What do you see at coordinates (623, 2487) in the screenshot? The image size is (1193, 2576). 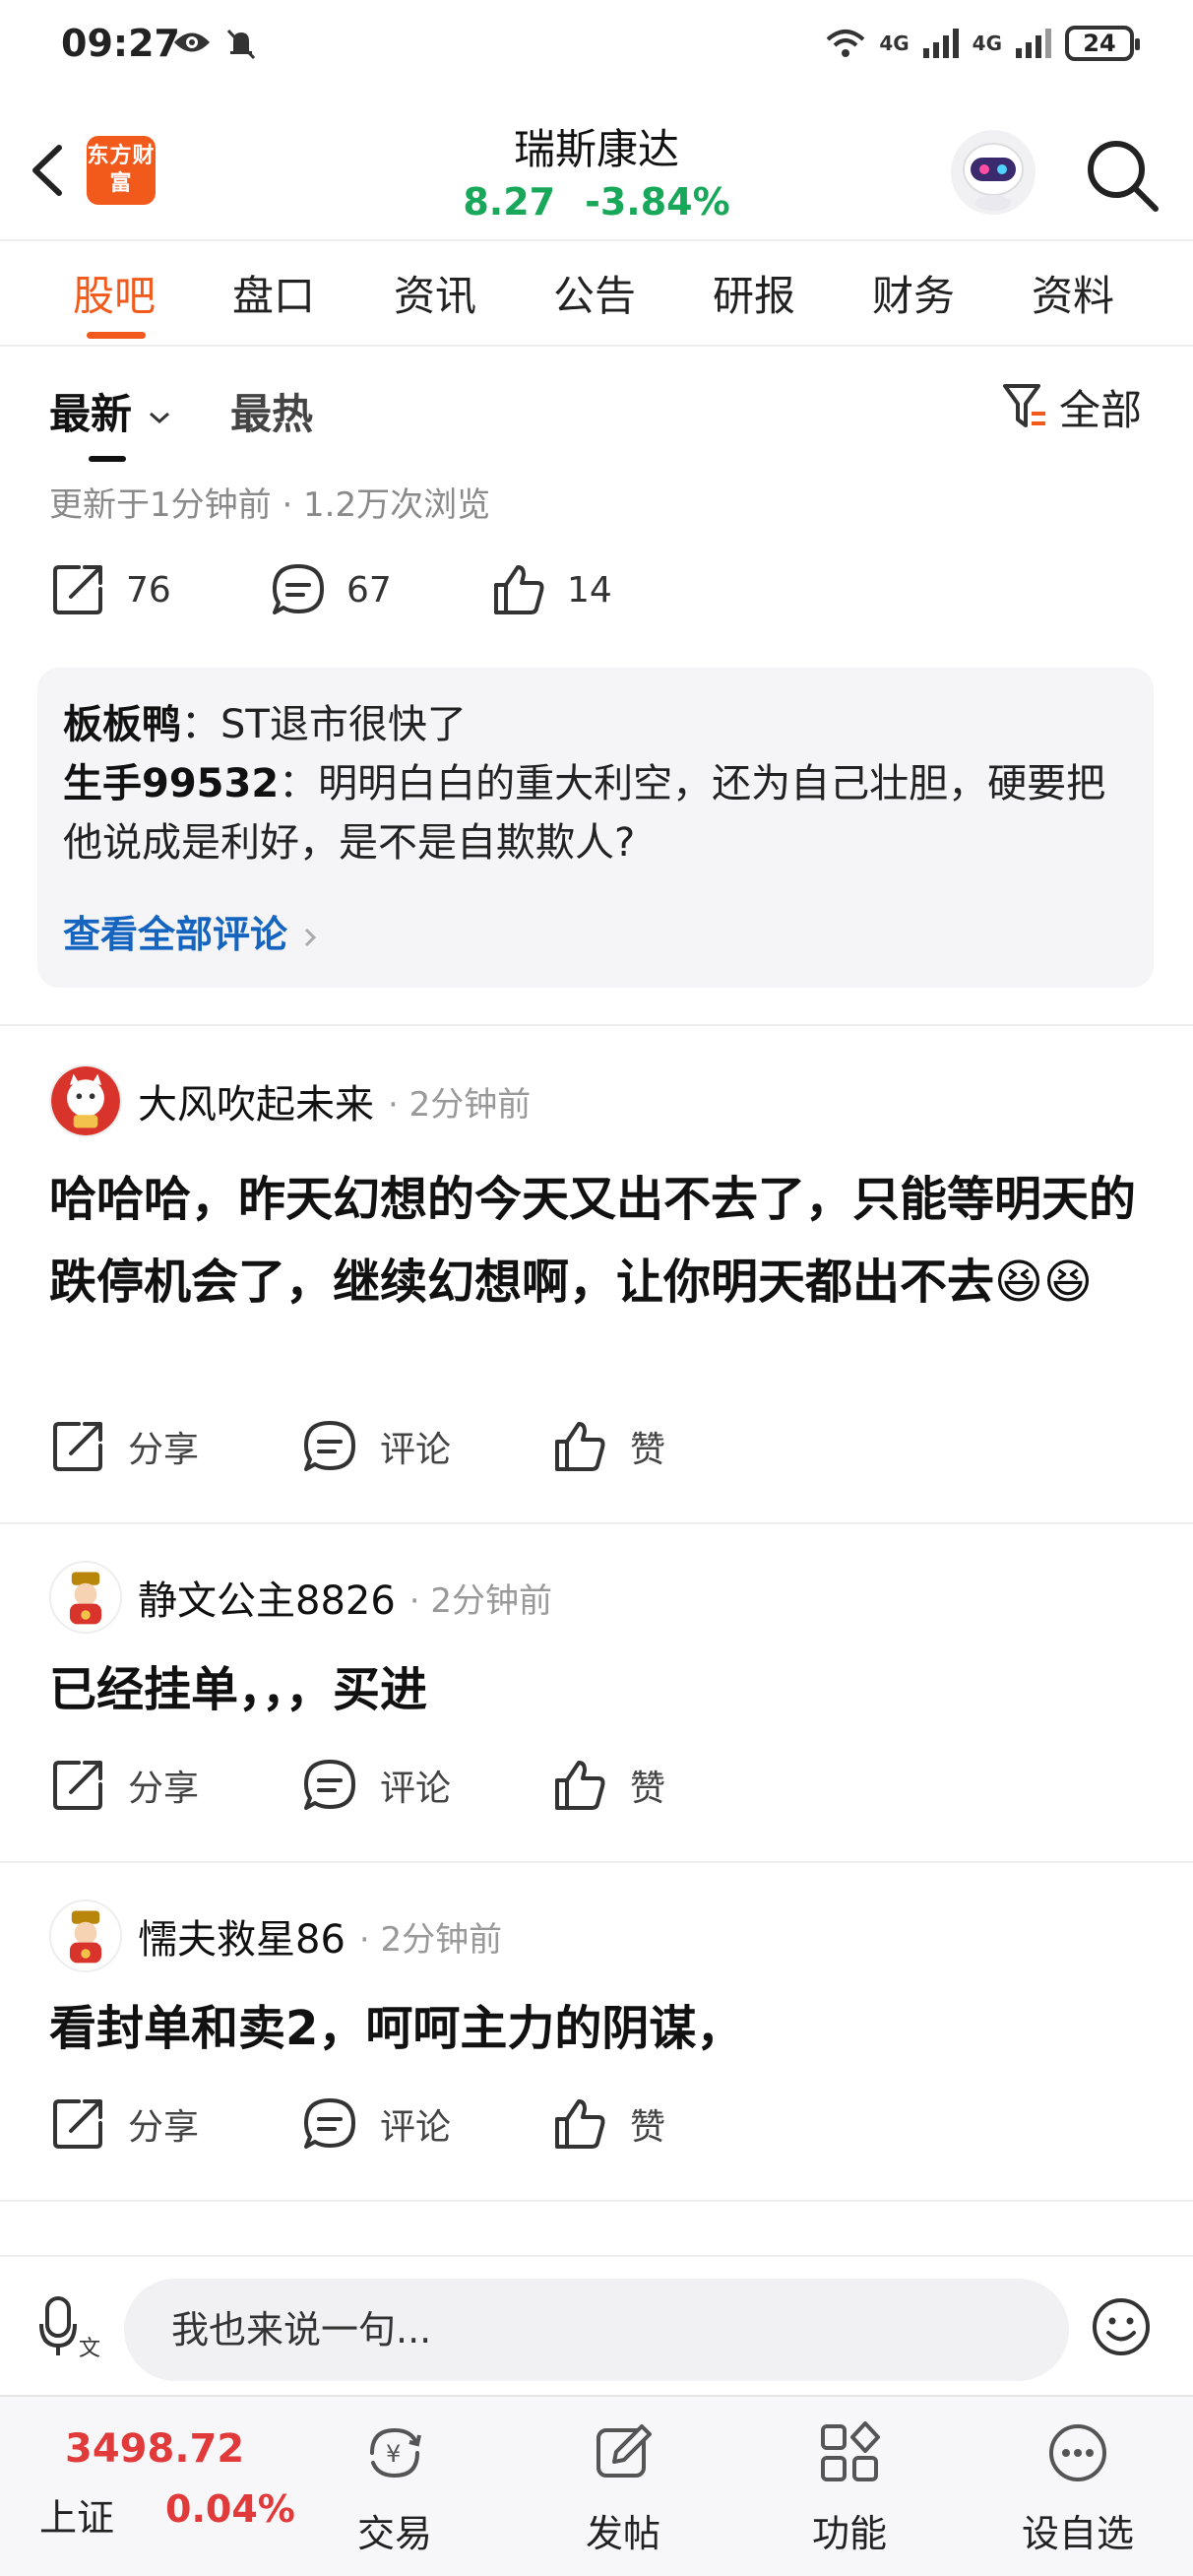 I see `nav-post: 发帖` at bounding box center [623, 2487].